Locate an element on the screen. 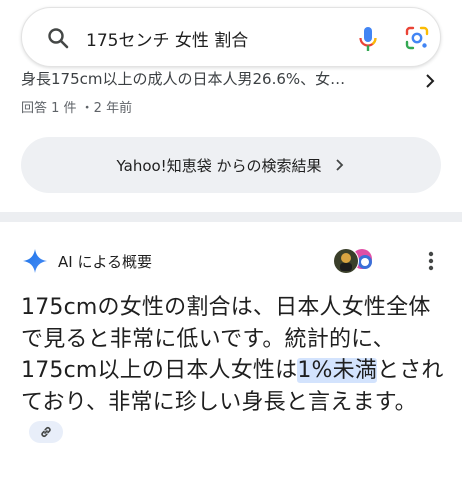  gemini-sparkle-icon is located at coordinates (35, 261).